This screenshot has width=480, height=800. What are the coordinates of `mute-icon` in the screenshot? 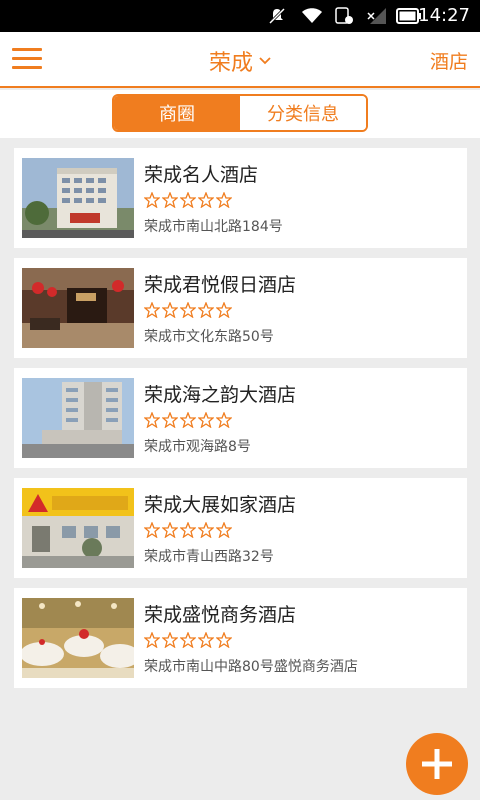 It's located at (277, 16).